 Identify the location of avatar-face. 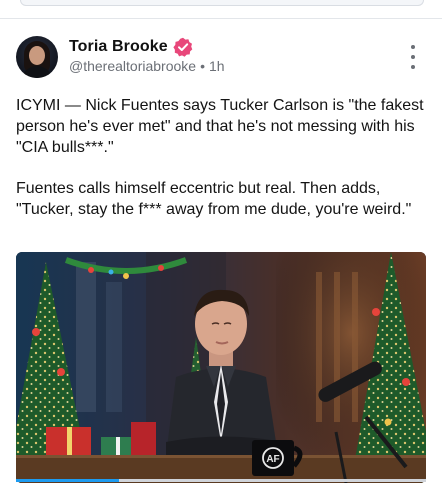
(37, 55).